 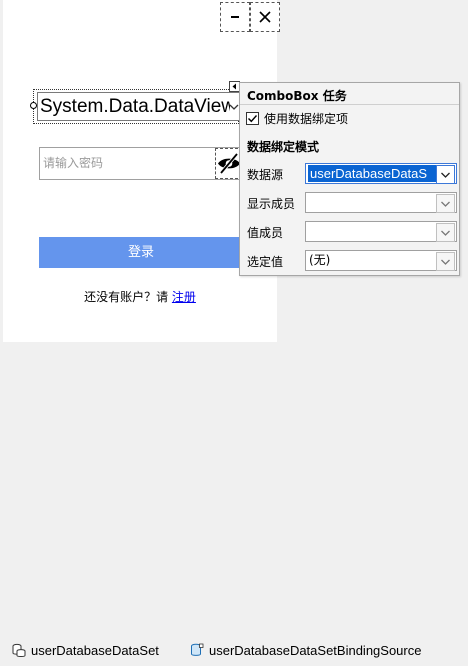 I want to click on register-prompt-line: 还没有账户？请 注册, so click(x=140, y=296).